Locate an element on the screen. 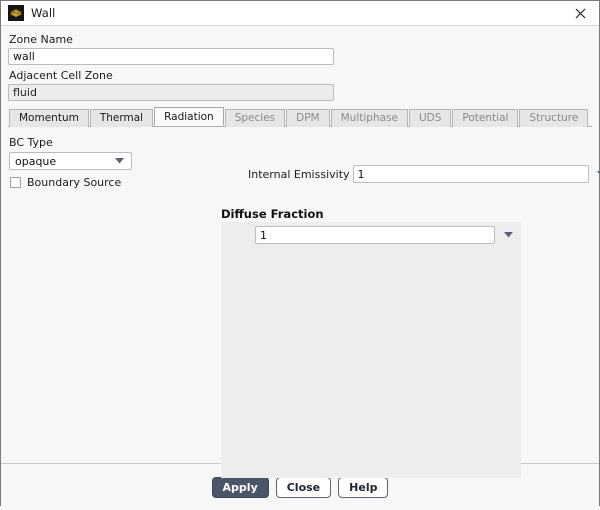 The width and height of the screenshot is (600, 510). bc-type-label: BC Type is located at coordinates (31, 142).